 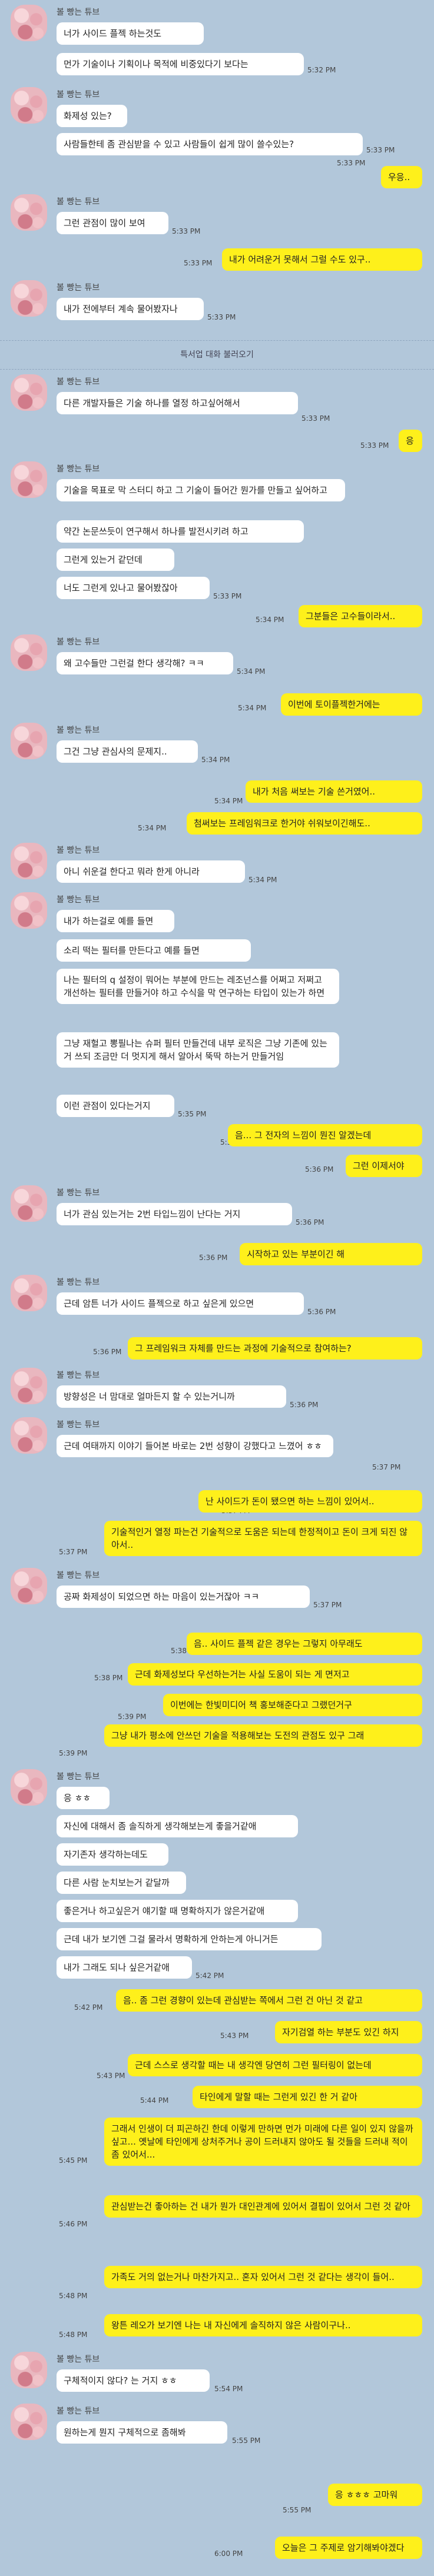 What do you see at coordinates (174, 1214) in the screenshot?
I see `message-bubble: 너가 관심 있는거는 2번 타입느낌이 난다는 거지` at bounding box center [174, 1214].